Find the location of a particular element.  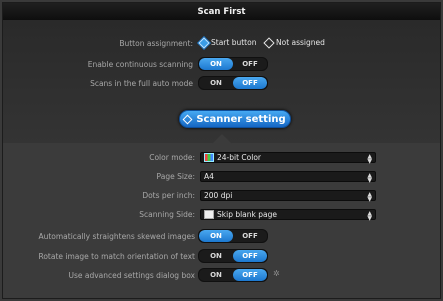

color-mode-label: Color mode: is located at coordinates (172, 157).